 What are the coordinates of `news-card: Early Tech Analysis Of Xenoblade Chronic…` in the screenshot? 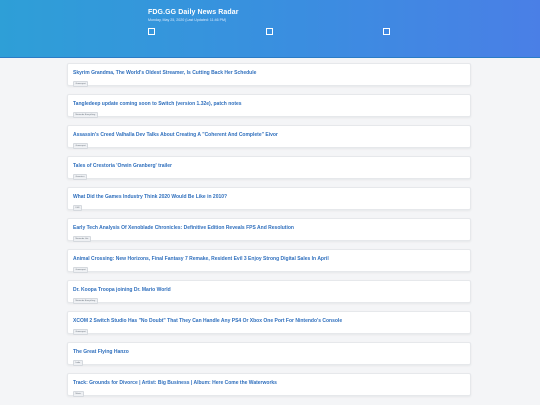 It's located at (269, 230).